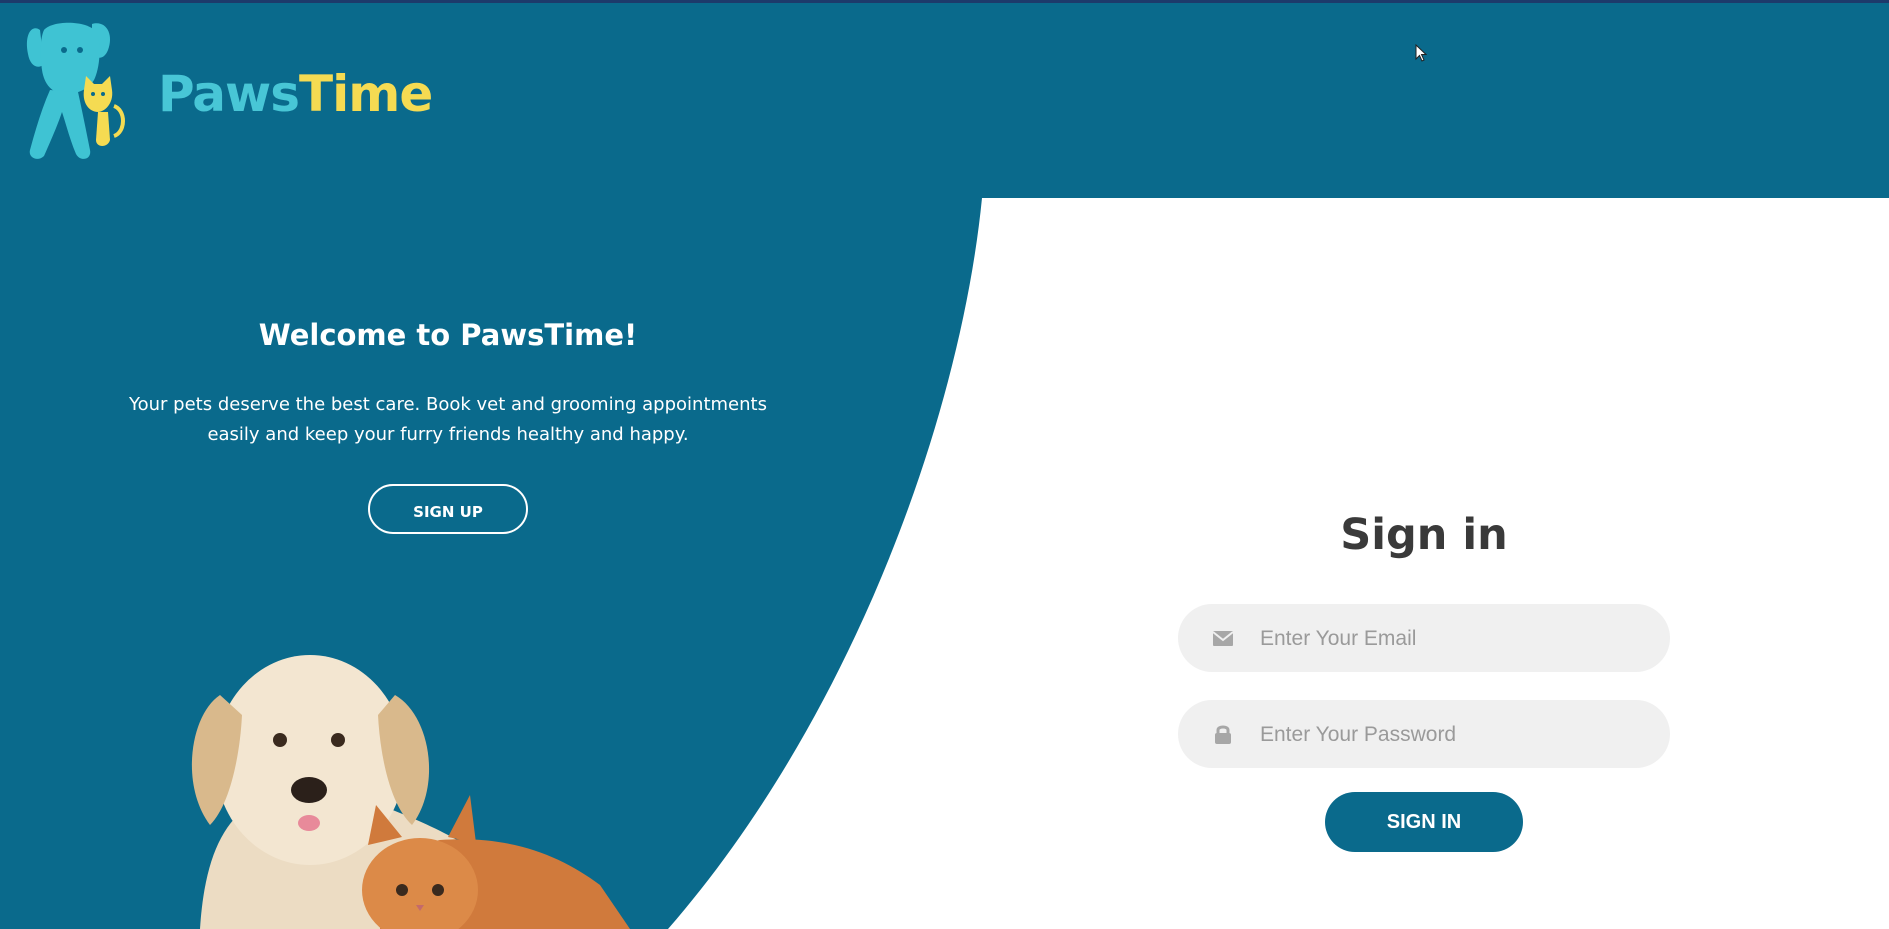 This screenshot has width=1889, height=929. Describe the element at coordinates (1424, 681) in the screenshot. I see `sign-in-form: Sign in SIGN IN` at that location.